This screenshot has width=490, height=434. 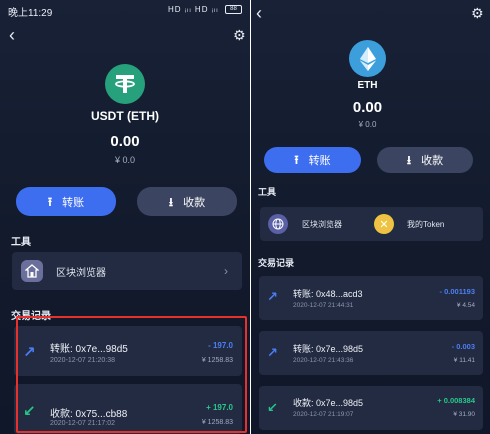 I want to click on tx-amount: + 0.008384, so click(x=456, y=400).